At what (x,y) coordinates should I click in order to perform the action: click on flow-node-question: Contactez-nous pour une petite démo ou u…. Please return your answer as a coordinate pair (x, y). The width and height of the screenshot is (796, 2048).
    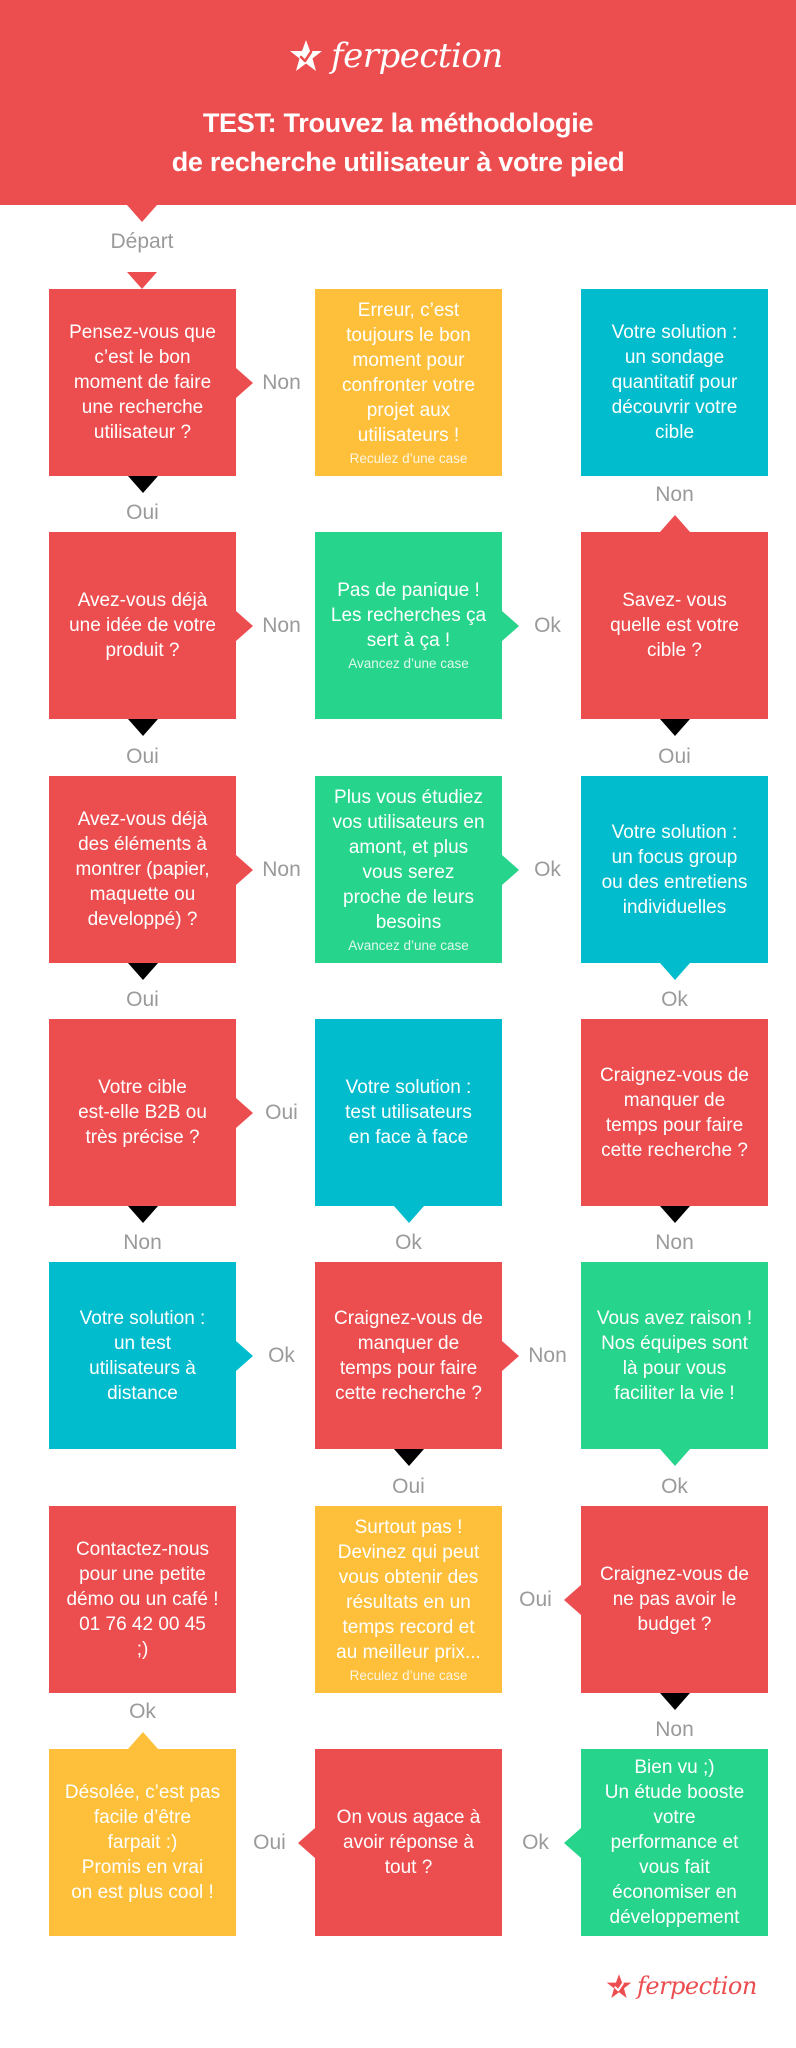
    Looking at the image, I should click on (142, 1599).